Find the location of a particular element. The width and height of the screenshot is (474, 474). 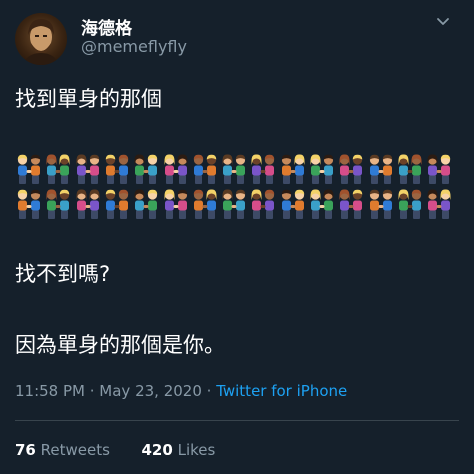

tweet-text-line-1: 找到單身的那個 is located at coordinates (88, 99).